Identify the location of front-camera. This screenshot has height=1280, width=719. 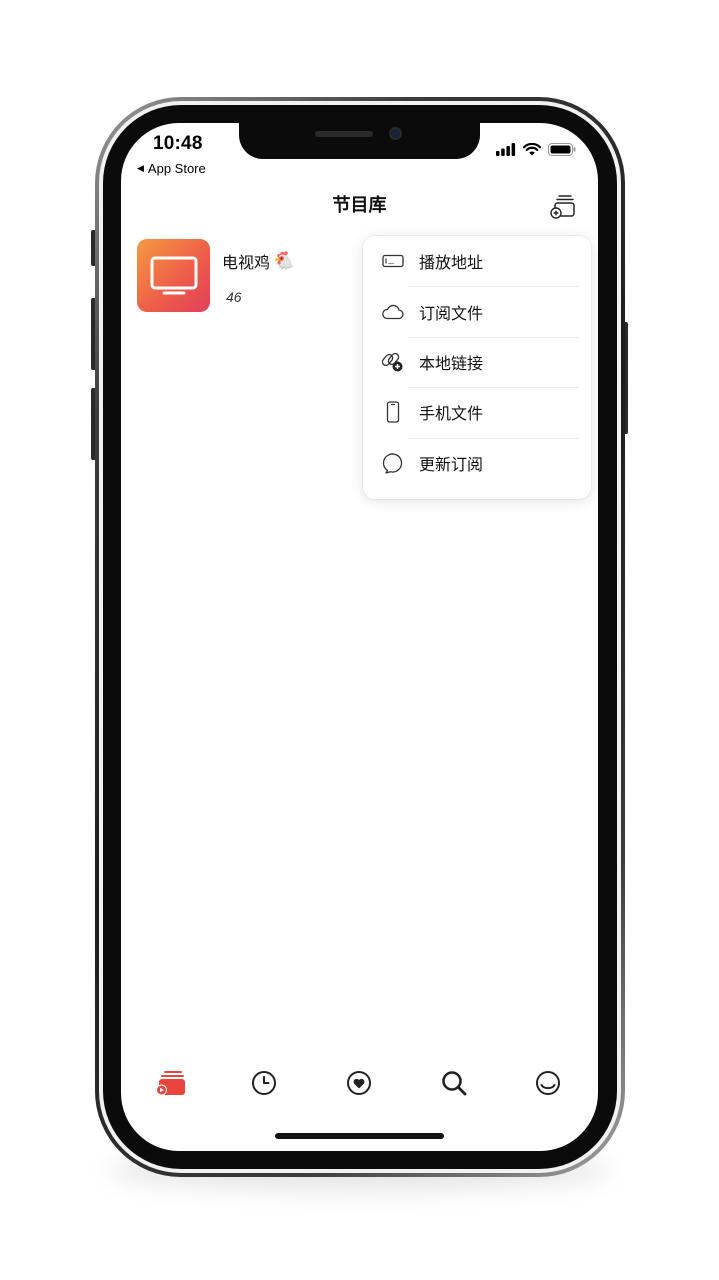
(395, 133).